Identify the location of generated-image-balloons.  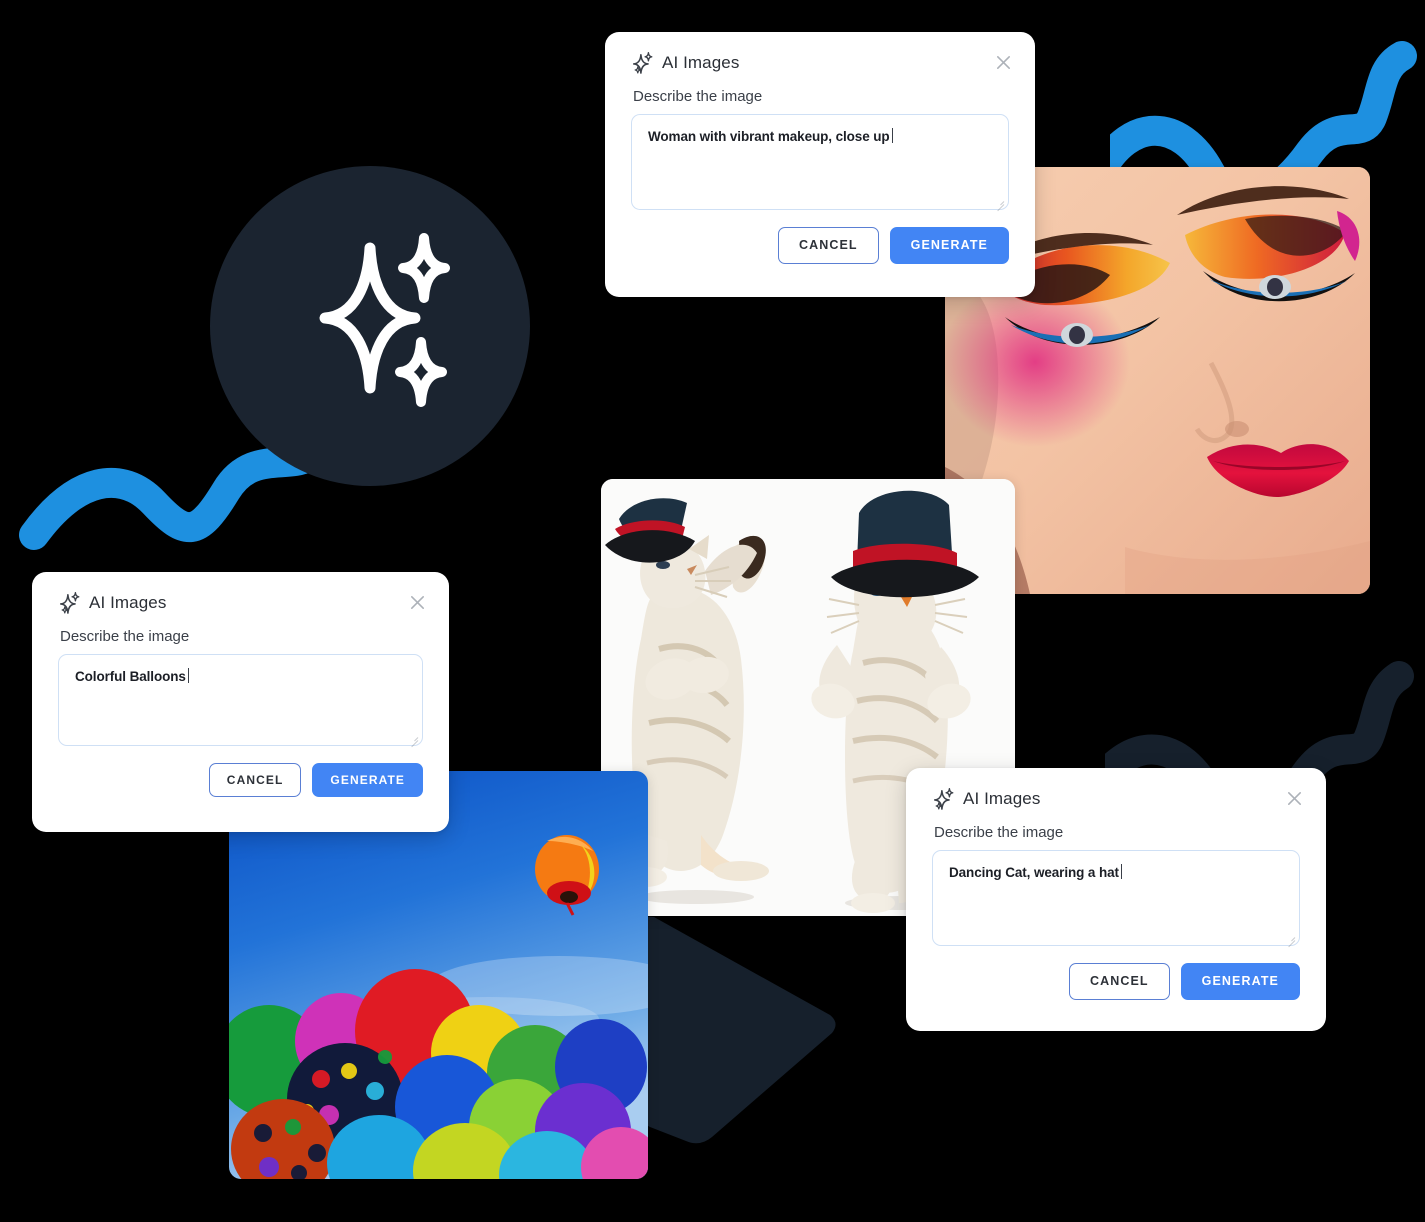
(438, 975).